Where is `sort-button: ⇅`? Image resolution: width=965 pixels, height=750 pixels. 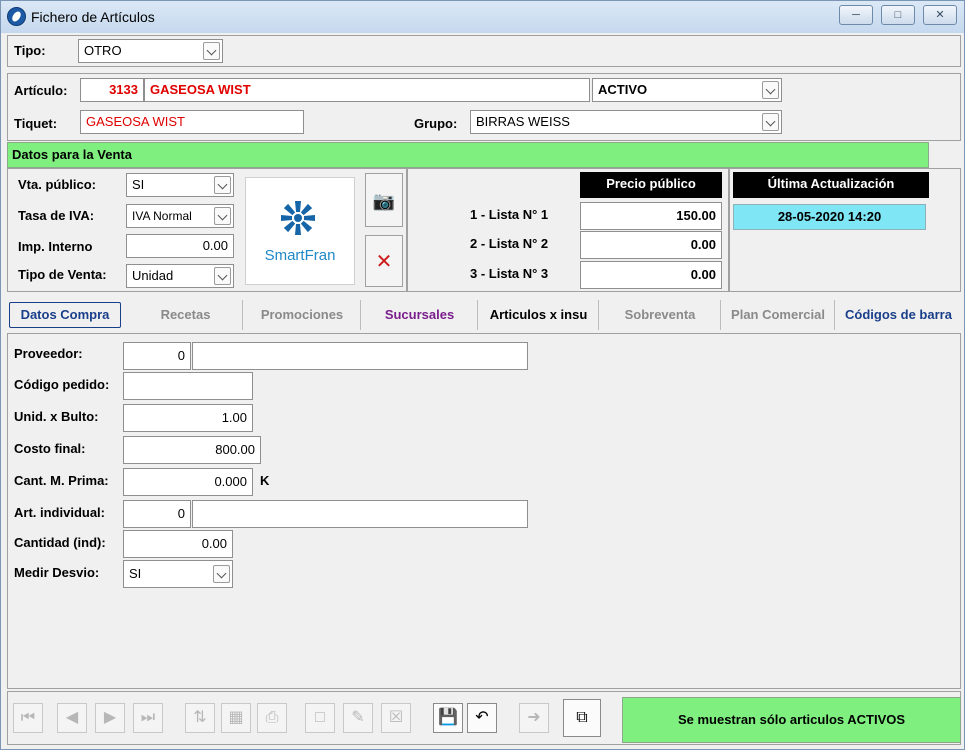 sort-button: ⇅ is located at coordinates (200, 718).